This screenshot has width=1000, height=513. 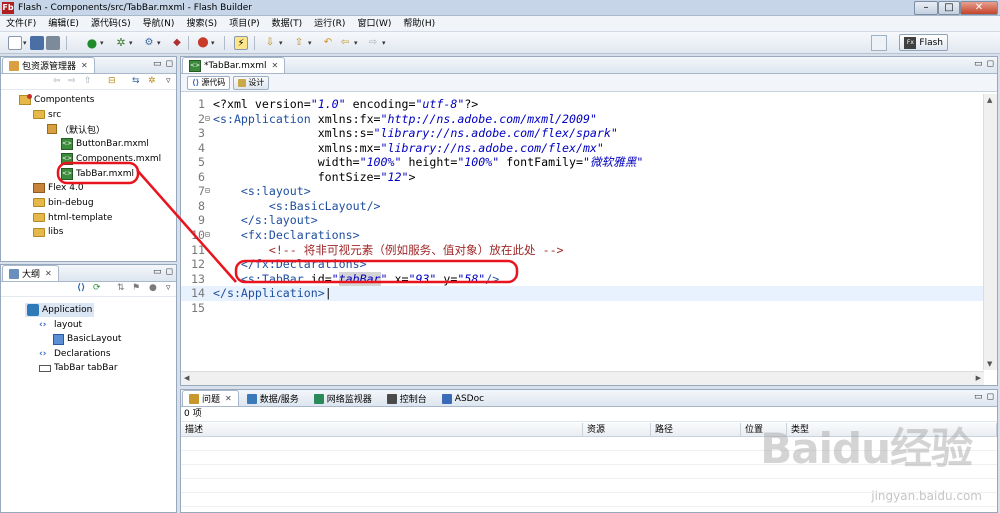 I want to click on tree-item: src, so click(x=47, y=115).